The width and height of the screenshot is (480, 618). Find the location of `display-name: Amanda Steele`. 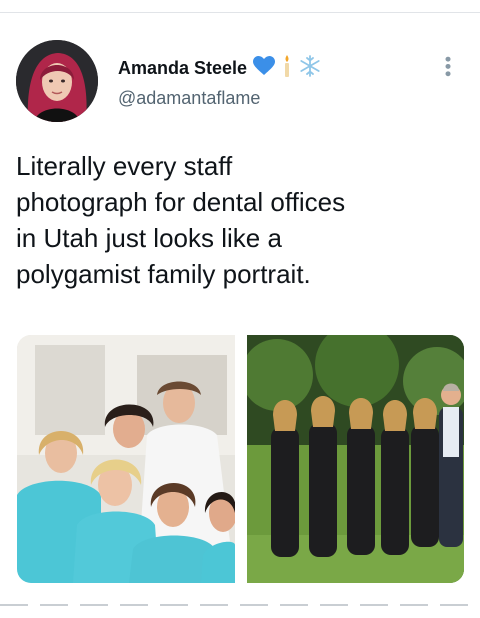

display-name: Amanda Steele is located at coordinates (182, 68).